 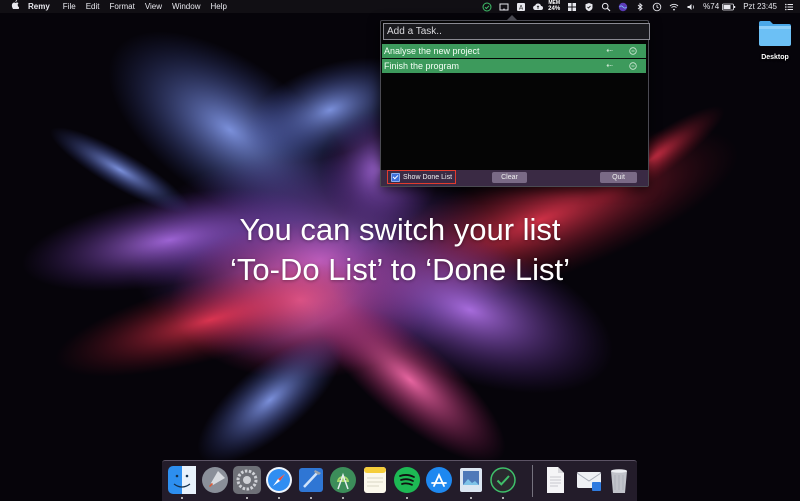 I want to click on menu-edit: Edit, so click(x=93, y=6).